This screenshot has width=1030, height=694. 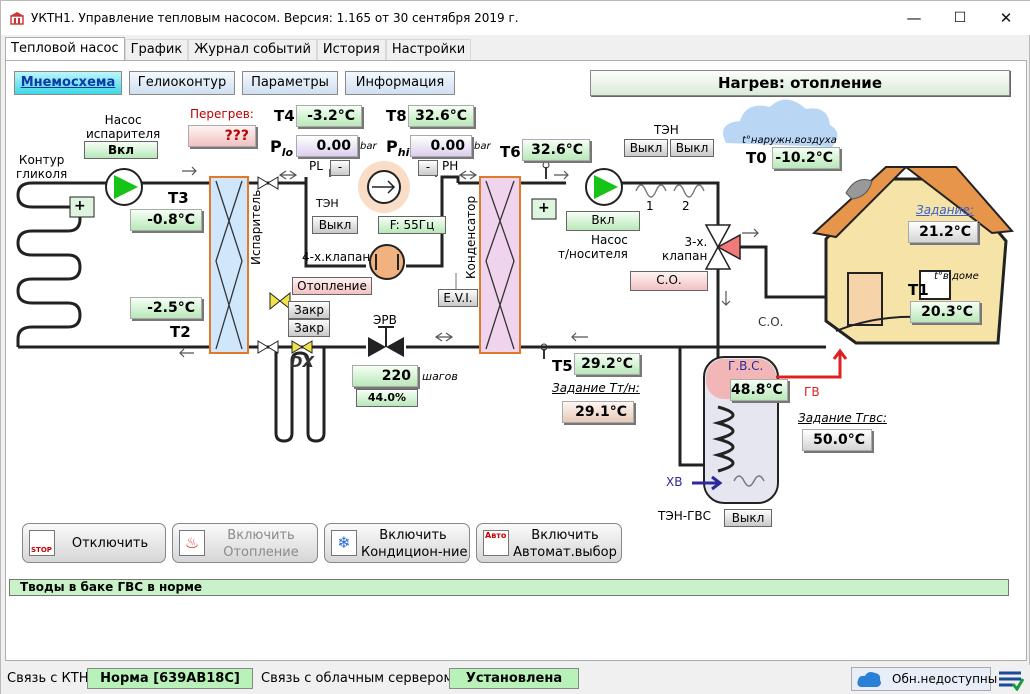 What do you see at coordinates (94, 543) in the screenshot?
I see `turn-off-button: STOP Отключить` at bounding box center [94, 543].